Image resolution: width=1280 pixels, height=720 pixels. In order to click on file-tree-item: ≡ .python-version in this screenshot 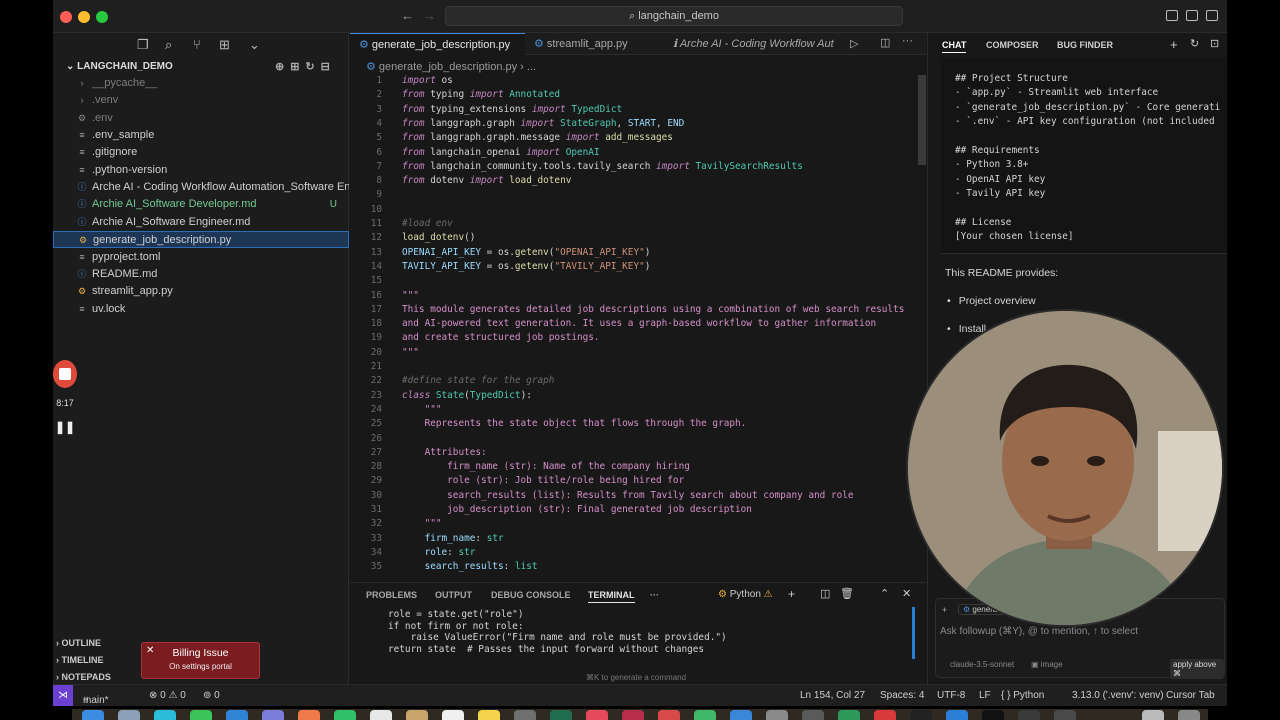, I will do `click(201, 170)`.